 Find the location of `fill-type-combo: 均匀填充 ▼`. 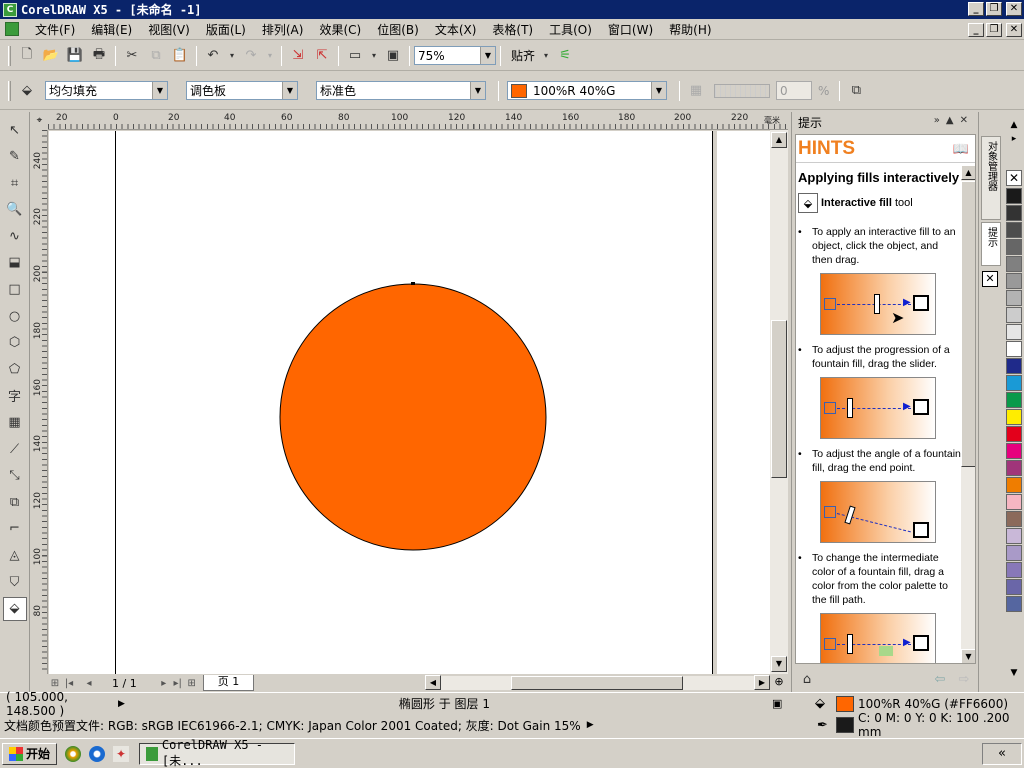

fill-type-combo: 均匀填充 ▼ is located at coordinates (106, 90).